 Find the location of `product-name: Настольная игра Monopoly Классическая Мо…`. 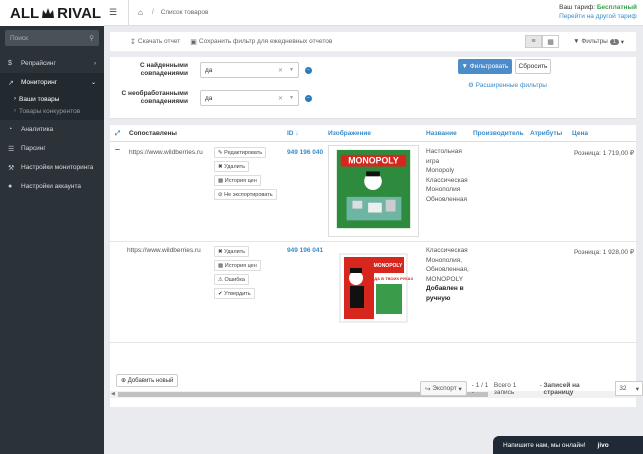

product-name: Настольная игра Monopoly Классическая Мо… is located at coordinates (447, 175).